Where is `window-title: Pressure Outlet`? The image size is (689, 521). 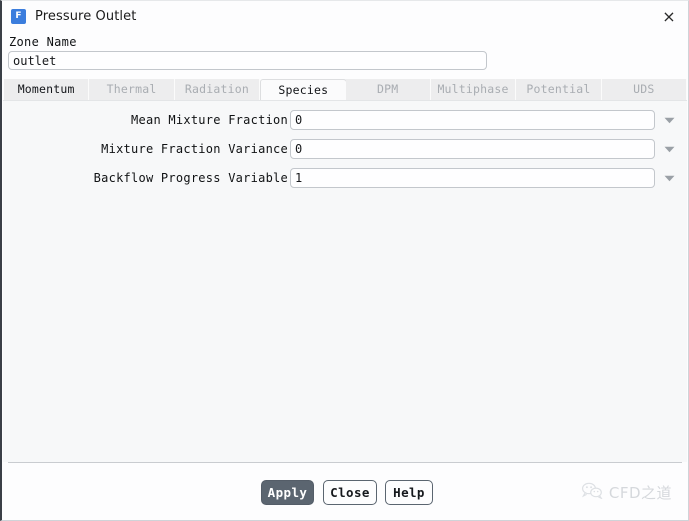
window-title: Pressure Outlet is located at coordinates (86, 16).